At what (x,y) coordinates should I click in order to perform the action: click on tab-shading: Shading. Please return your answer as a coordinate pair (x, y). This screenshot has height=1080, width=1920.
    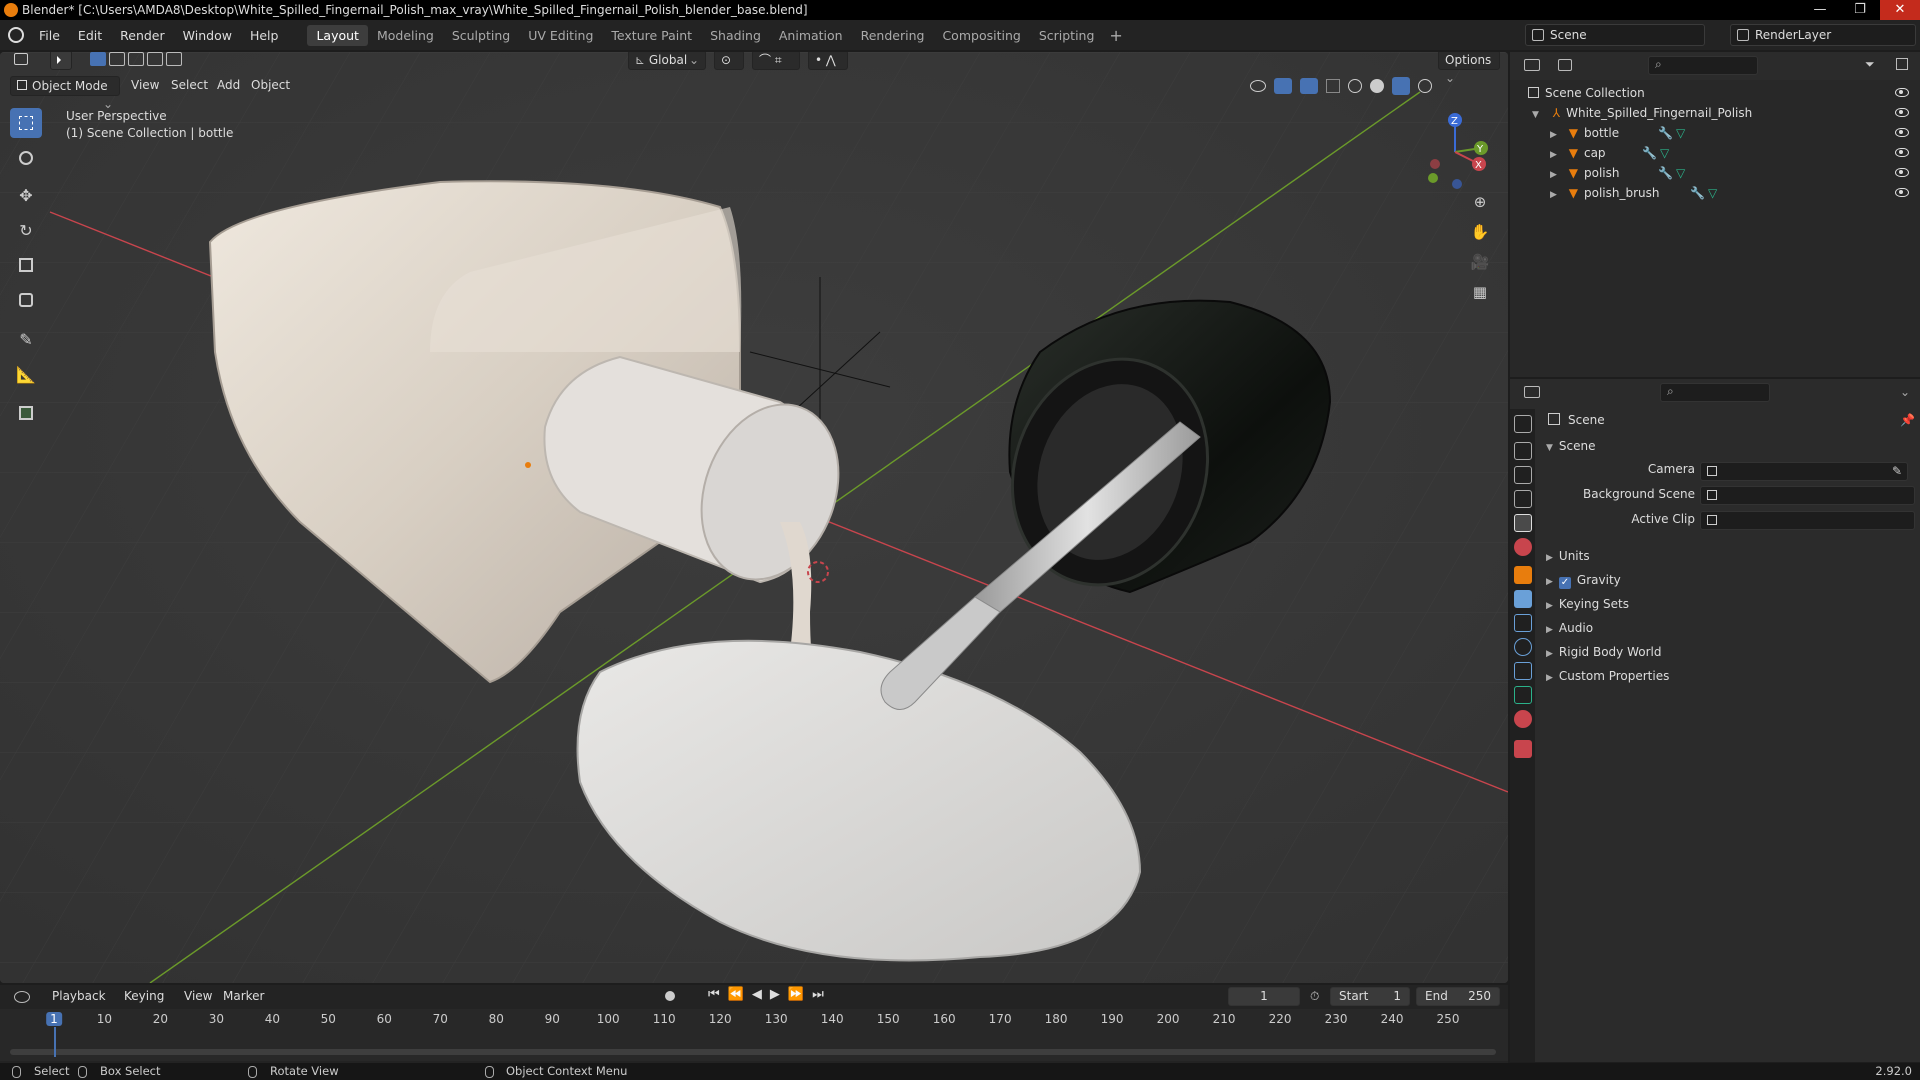
    Looking at the image, I should click on (735, 35).